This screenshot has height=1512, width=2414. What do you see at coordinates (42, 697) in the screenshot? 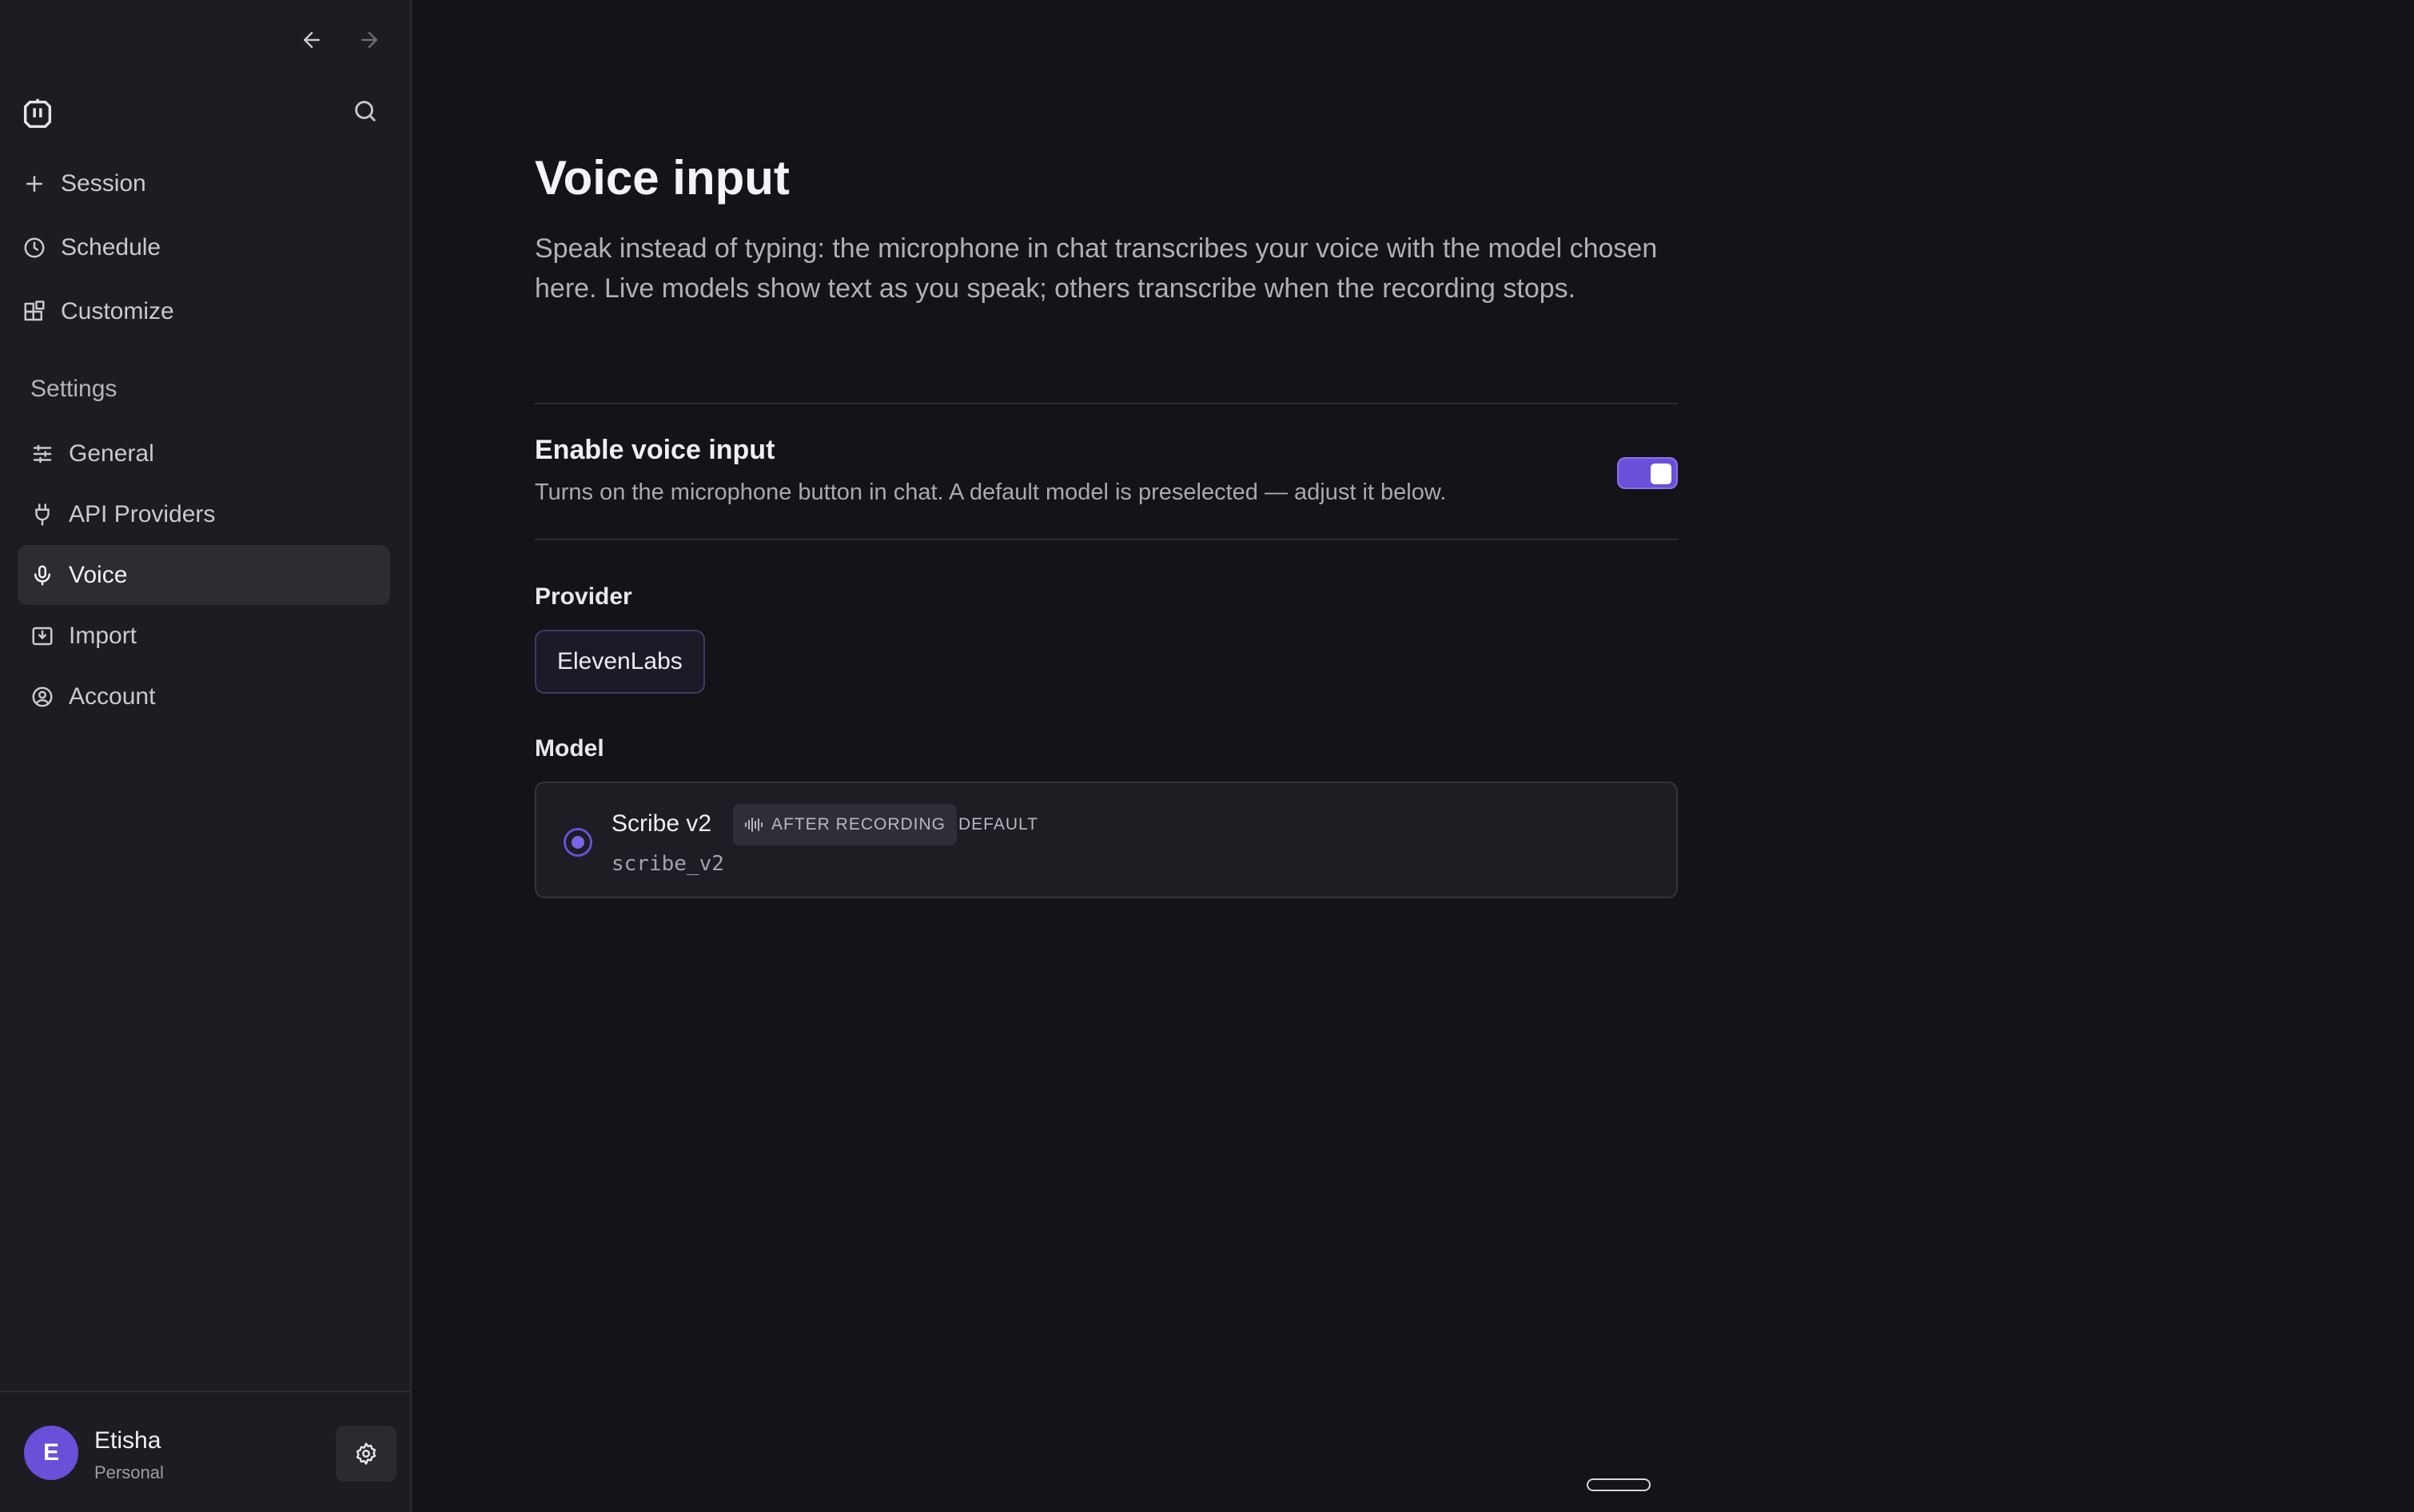
I see `user-circle-icon` at bounding box center [42, 697].